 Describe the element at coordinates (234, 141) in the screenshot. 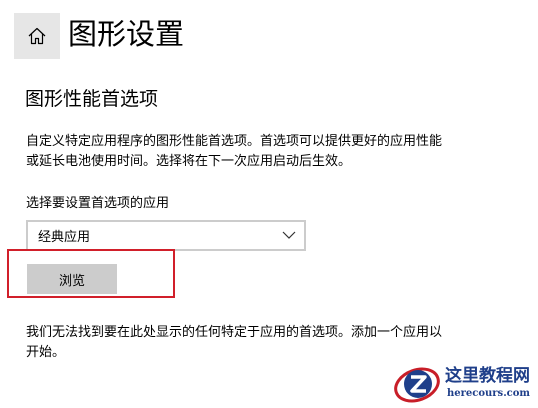

I see `description-line: 自定义特定应用程序的图形性能首选项。首选项可以提供更好的应用性能` at that location.